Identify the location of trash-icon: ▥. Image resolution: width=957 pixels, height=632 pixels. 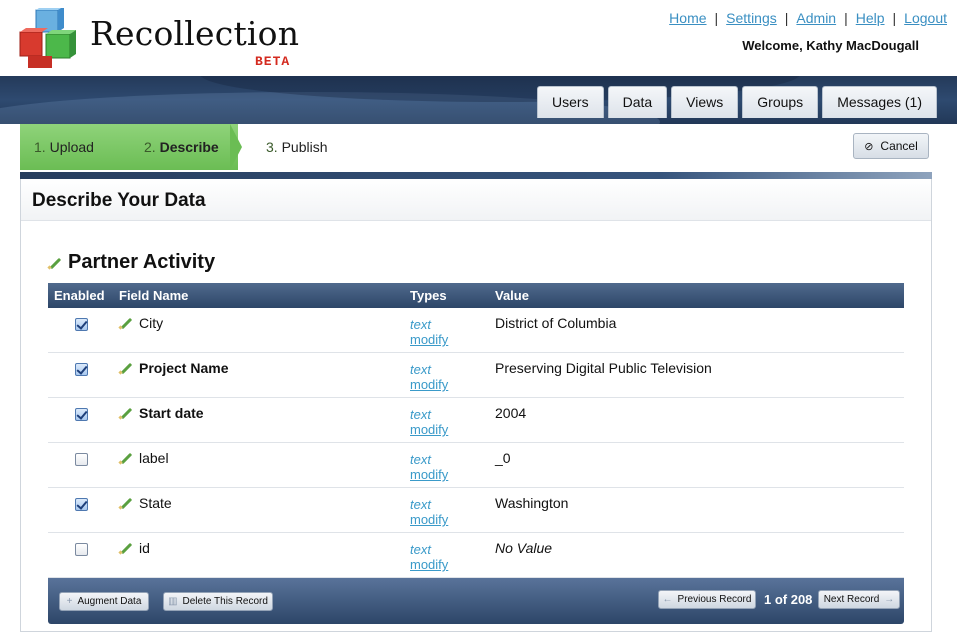
(173, 601).